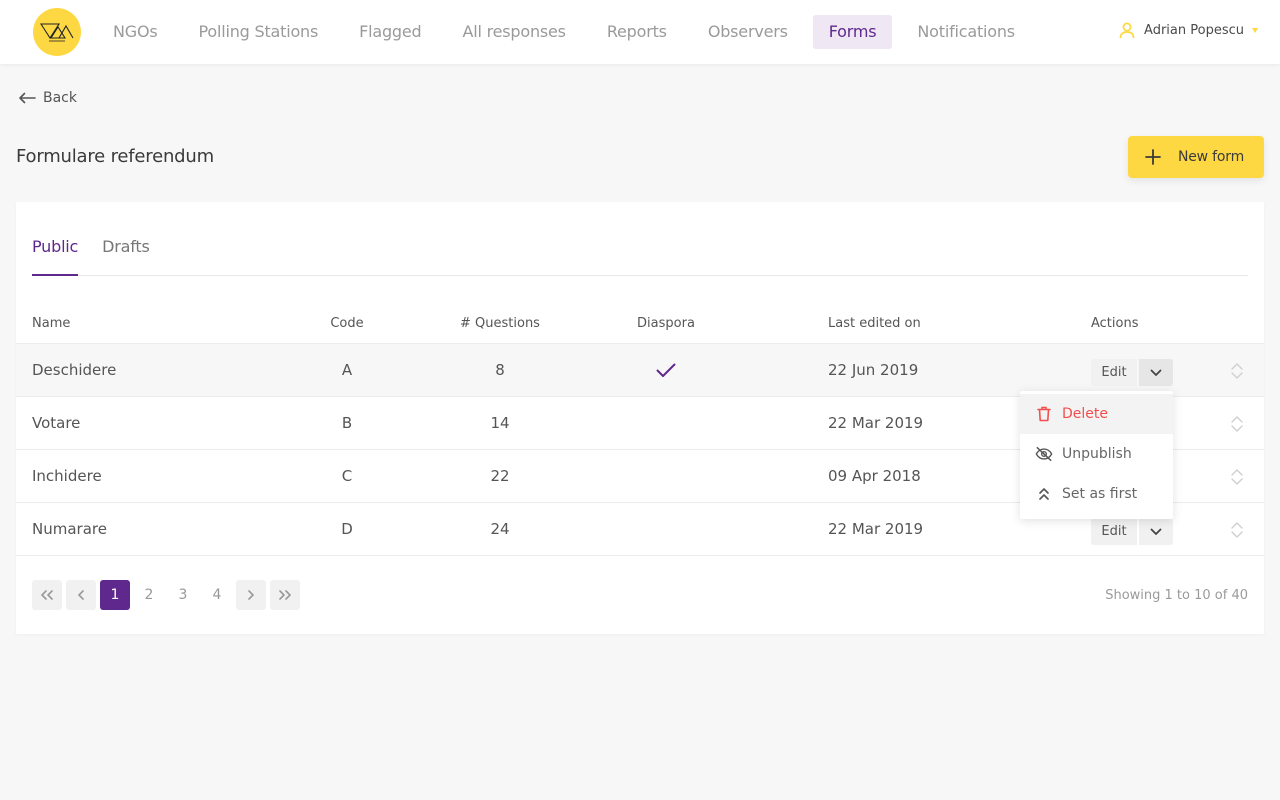 The width and height of the screenshot is (1280, 800). I want to click on pagination: 1 2 3 4, so click(168, 595).